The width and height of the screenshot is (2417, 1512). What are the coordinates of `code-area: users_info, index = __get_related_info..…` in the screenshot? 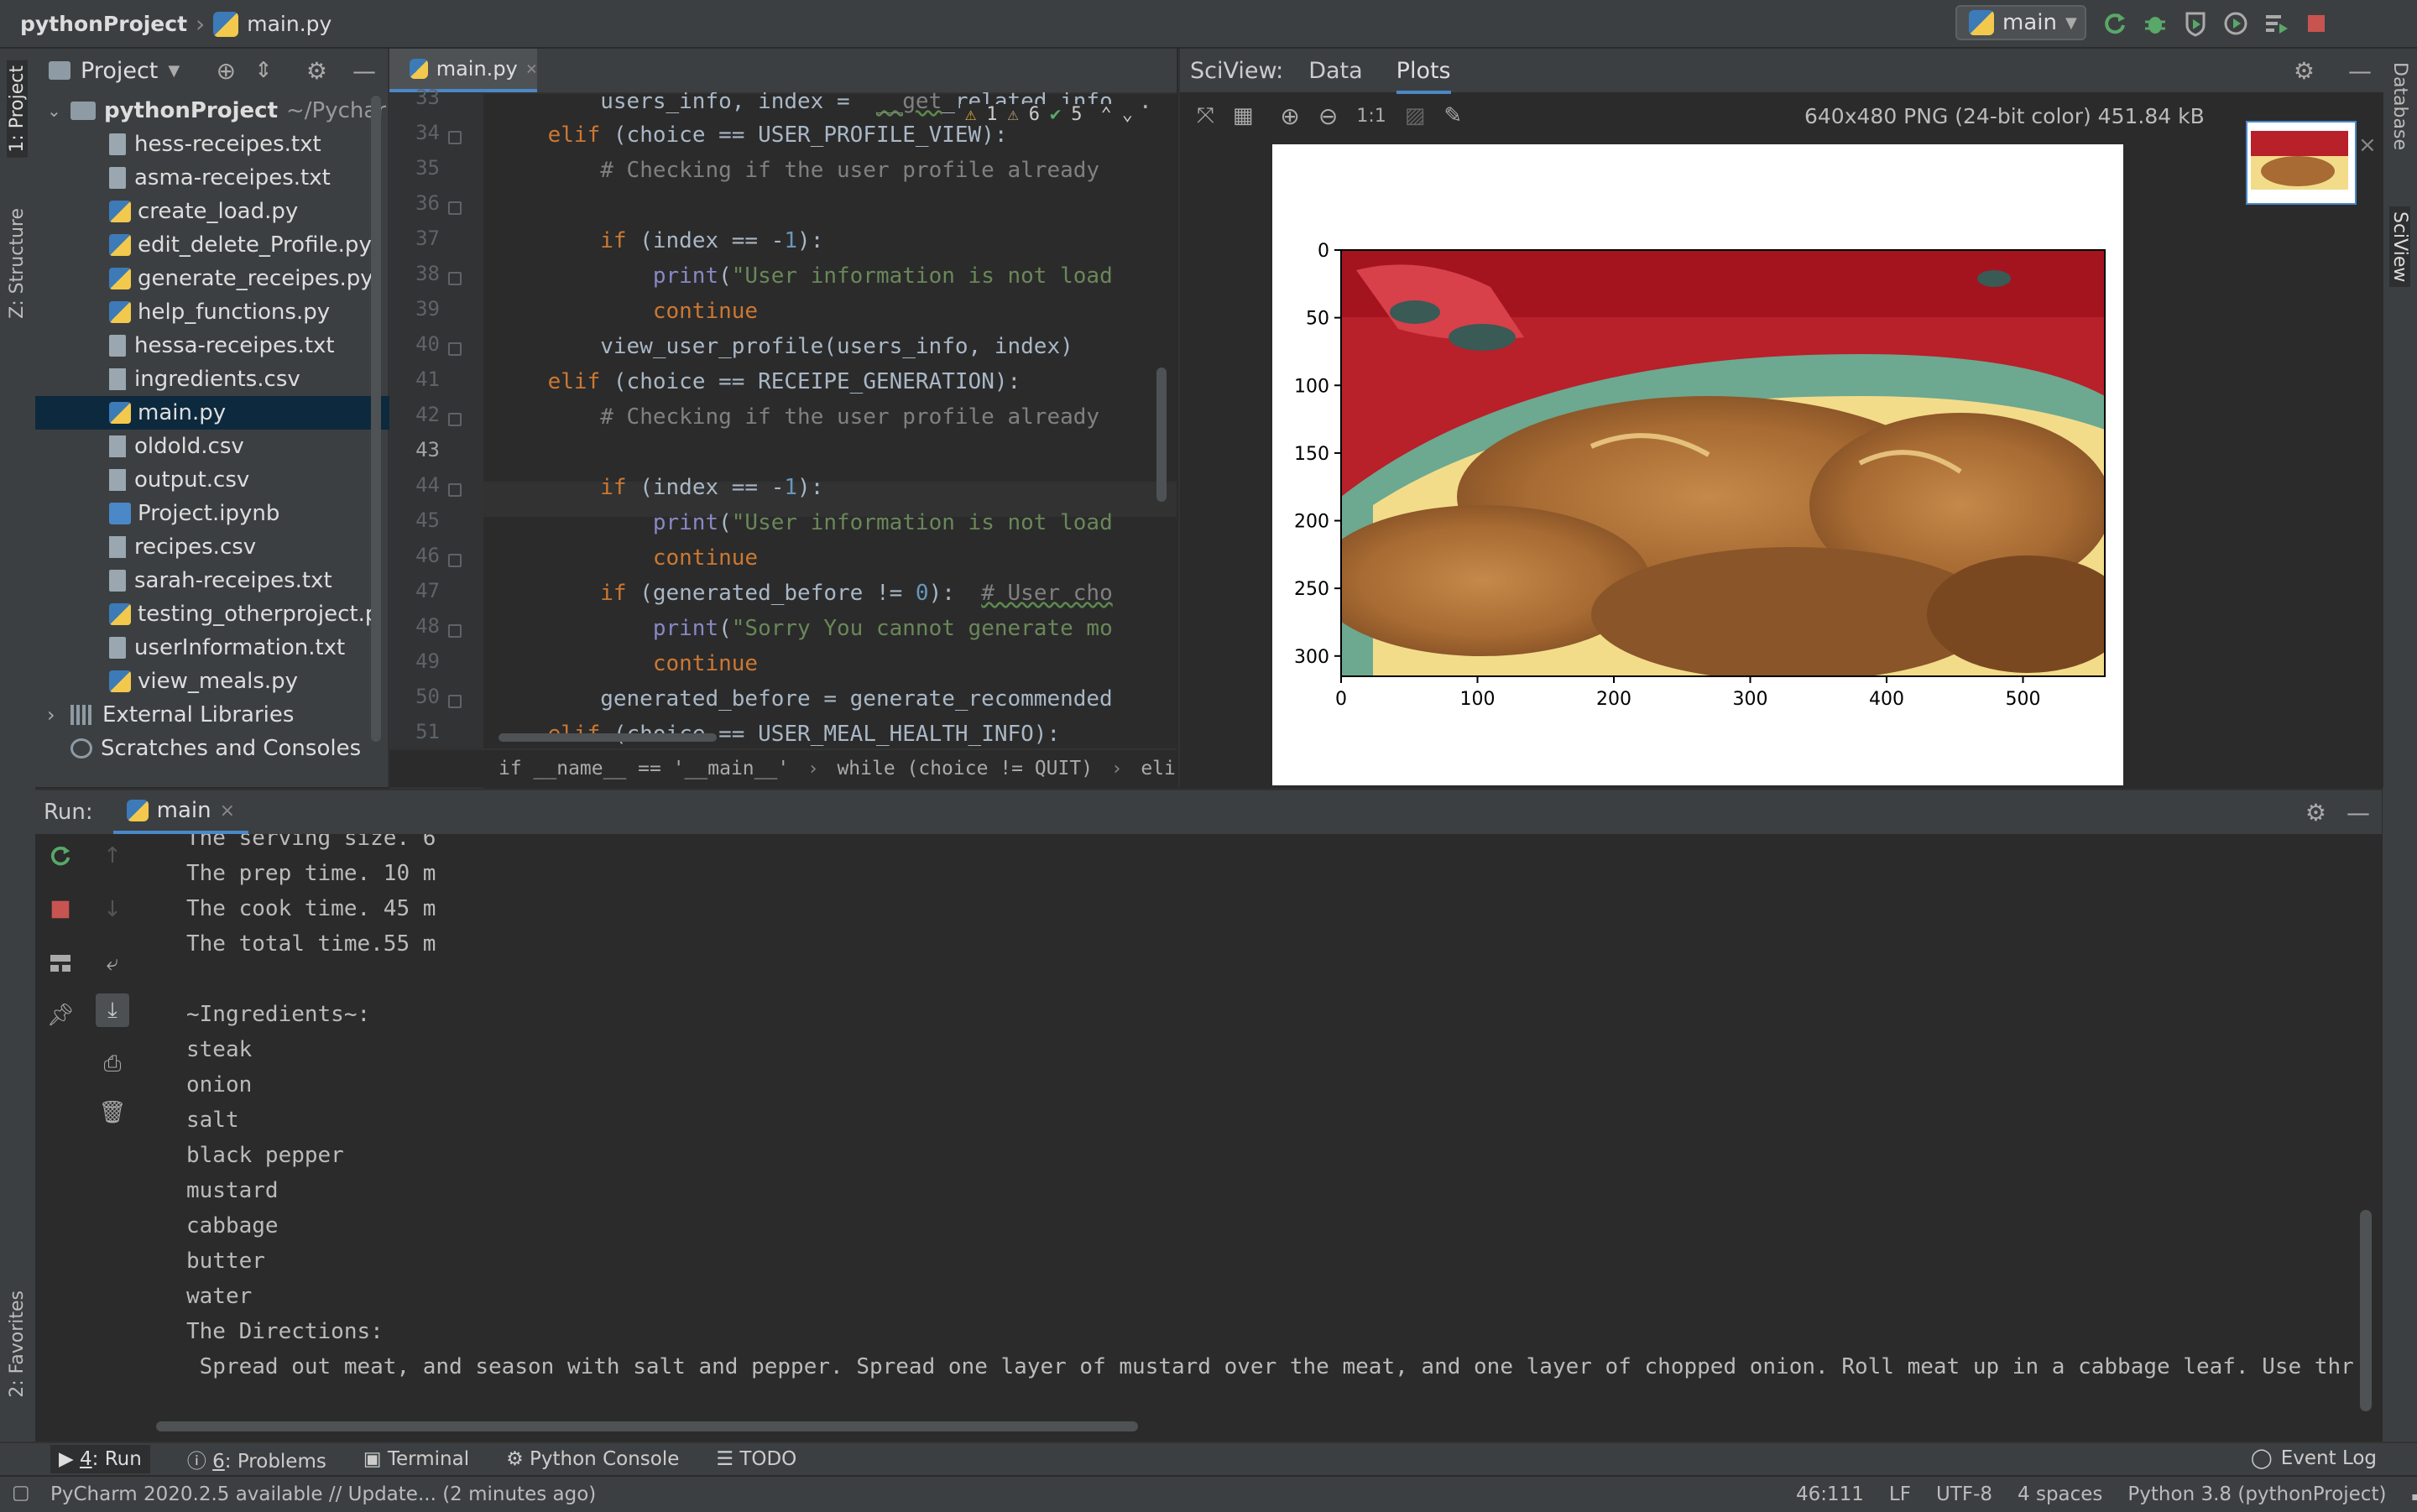 It's located at (783, 420).